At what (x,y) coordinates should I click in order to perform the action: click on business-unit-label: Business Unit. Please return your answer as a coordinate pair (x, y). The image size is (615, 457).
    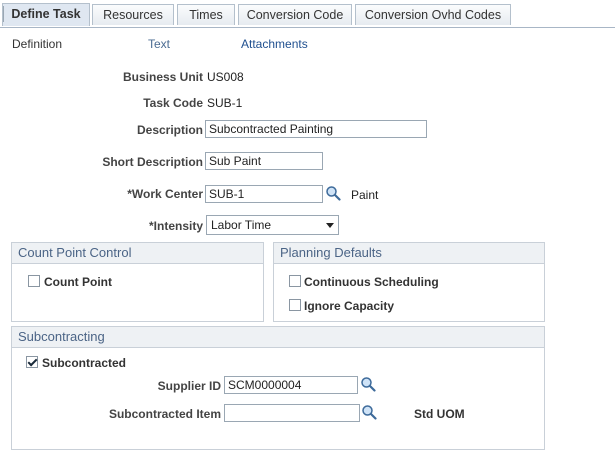
    Looking at the image, I should click on (162, 77).